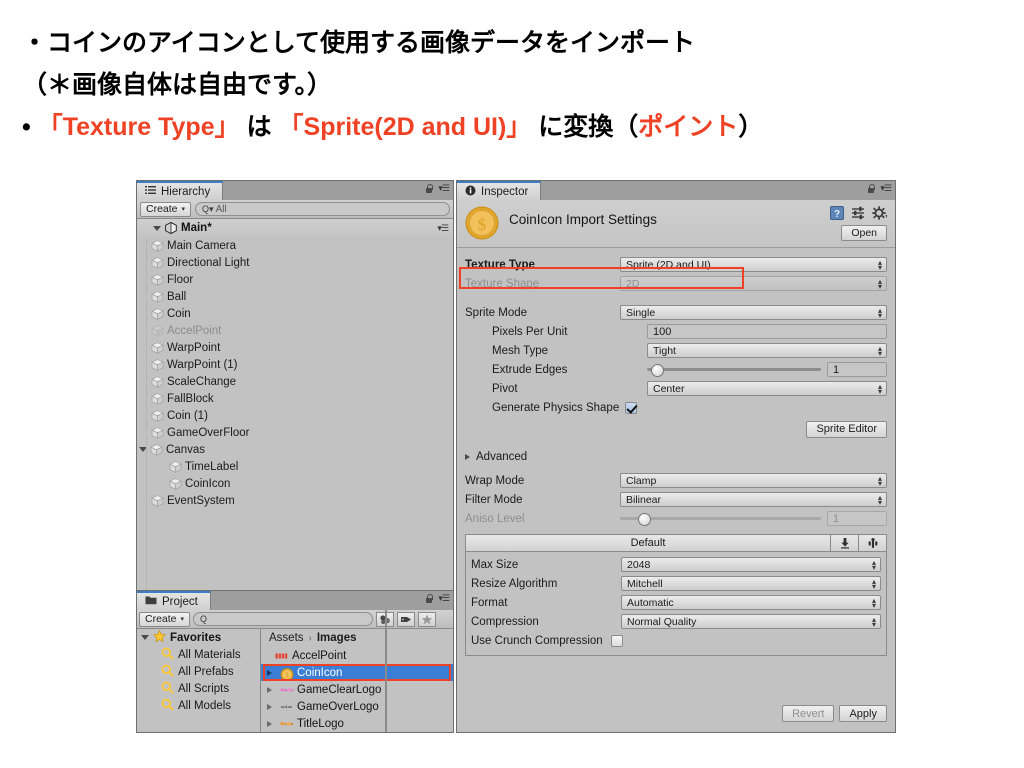 This screenshot has width=1024, height=768. I want to click on asset-item-gameoverlogo: GameOverLogo, so click(357, 706).